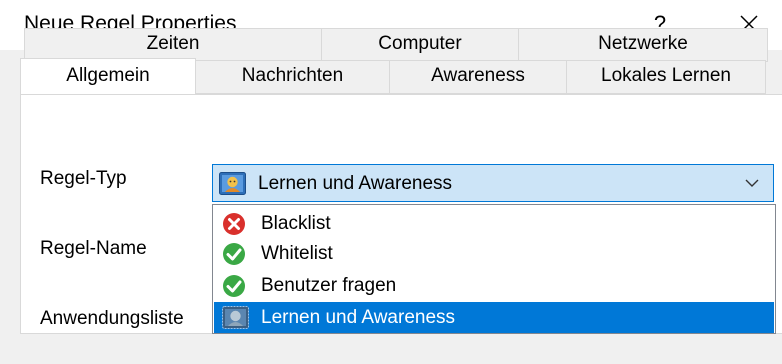 The height and width of the screenshot is (364, 782). I want to click on tab-netzwerke: Netzwerke, so click(643, 45).